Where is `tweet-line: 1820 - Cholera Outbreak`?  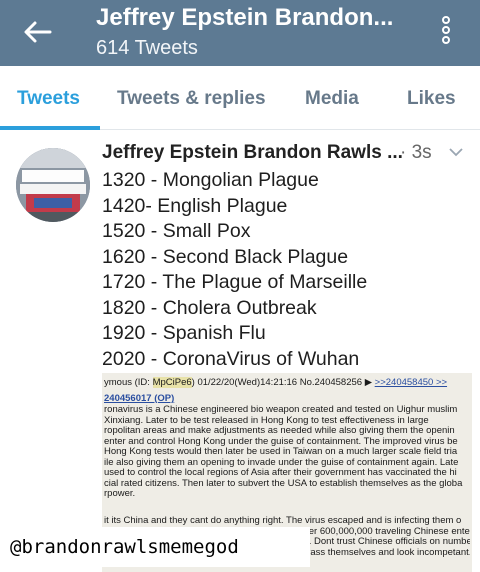
tweet-line: 1820 - Cholera Outbreak is located at coordinates (209, 307).